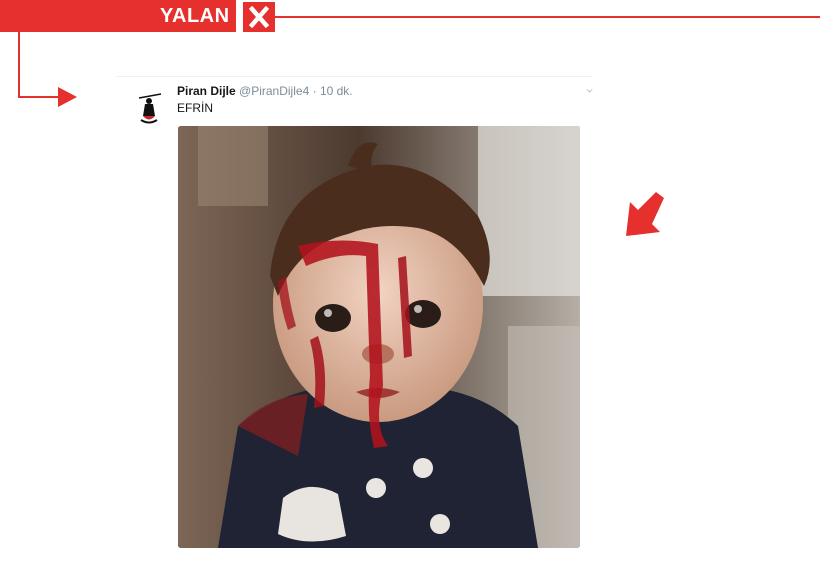 This screenshot has height=564, width=820. What do you see at coordinates (644, 217) in the screenshot?
I see `arrow-down-left-icon` at bounding box center [644, 217].